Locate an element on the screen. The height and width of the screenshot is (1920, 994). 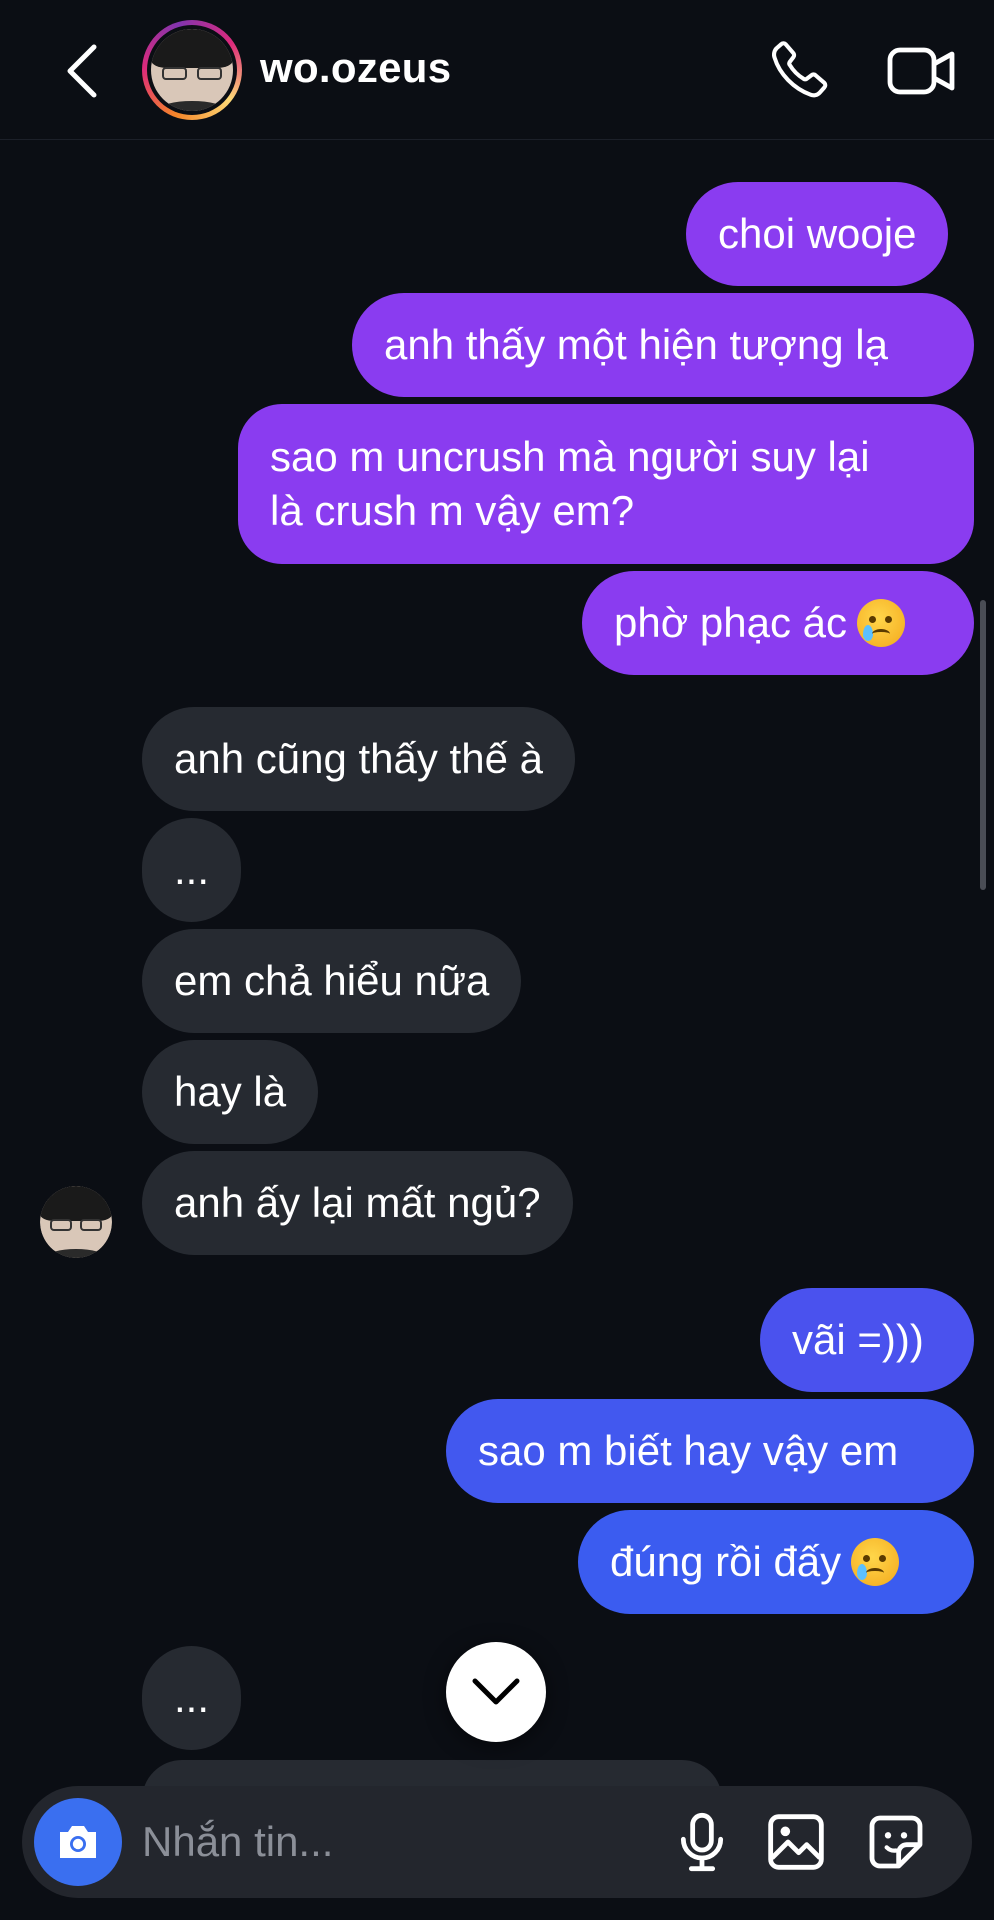
message-bubble-received: hay là is located at coordinates (230, 1092).